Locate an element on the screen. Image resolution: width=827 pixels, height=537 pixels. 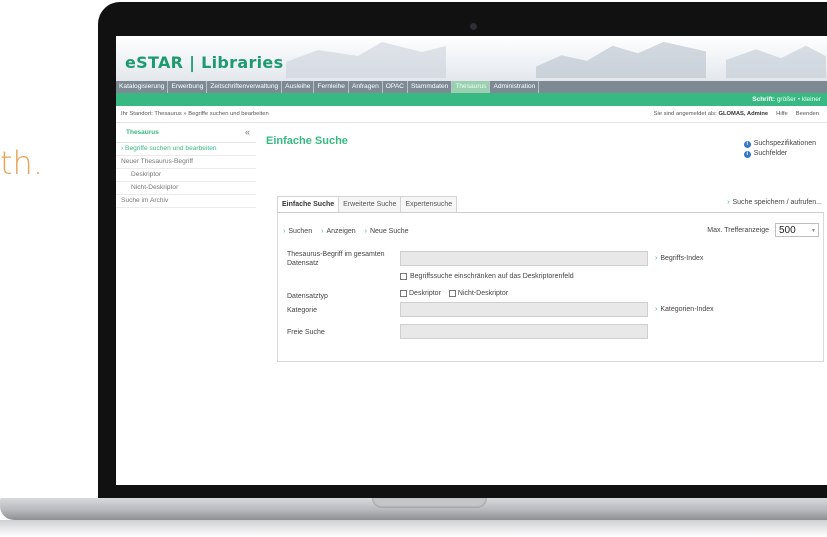
login-status: Sie sind angemeldet als: GLOMAS, Admine is located at coordinates (711, 114).